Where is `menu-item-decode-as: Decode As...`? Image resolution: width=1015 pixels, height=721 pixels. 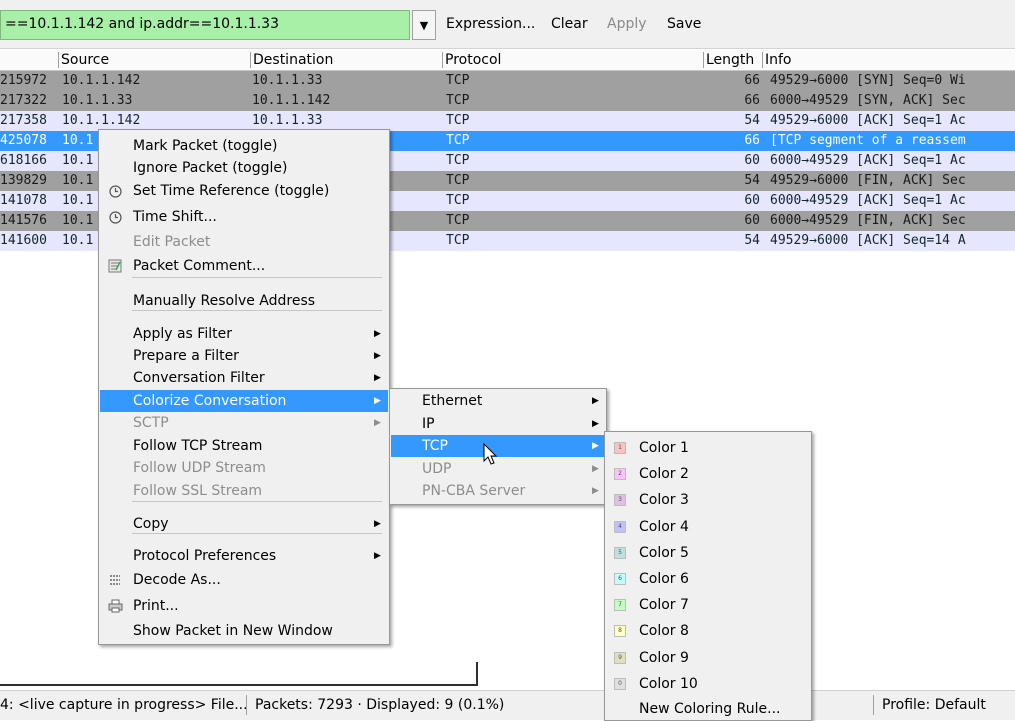
menu-item-decode-as: Decode As... is located at coordinates (244, 580).